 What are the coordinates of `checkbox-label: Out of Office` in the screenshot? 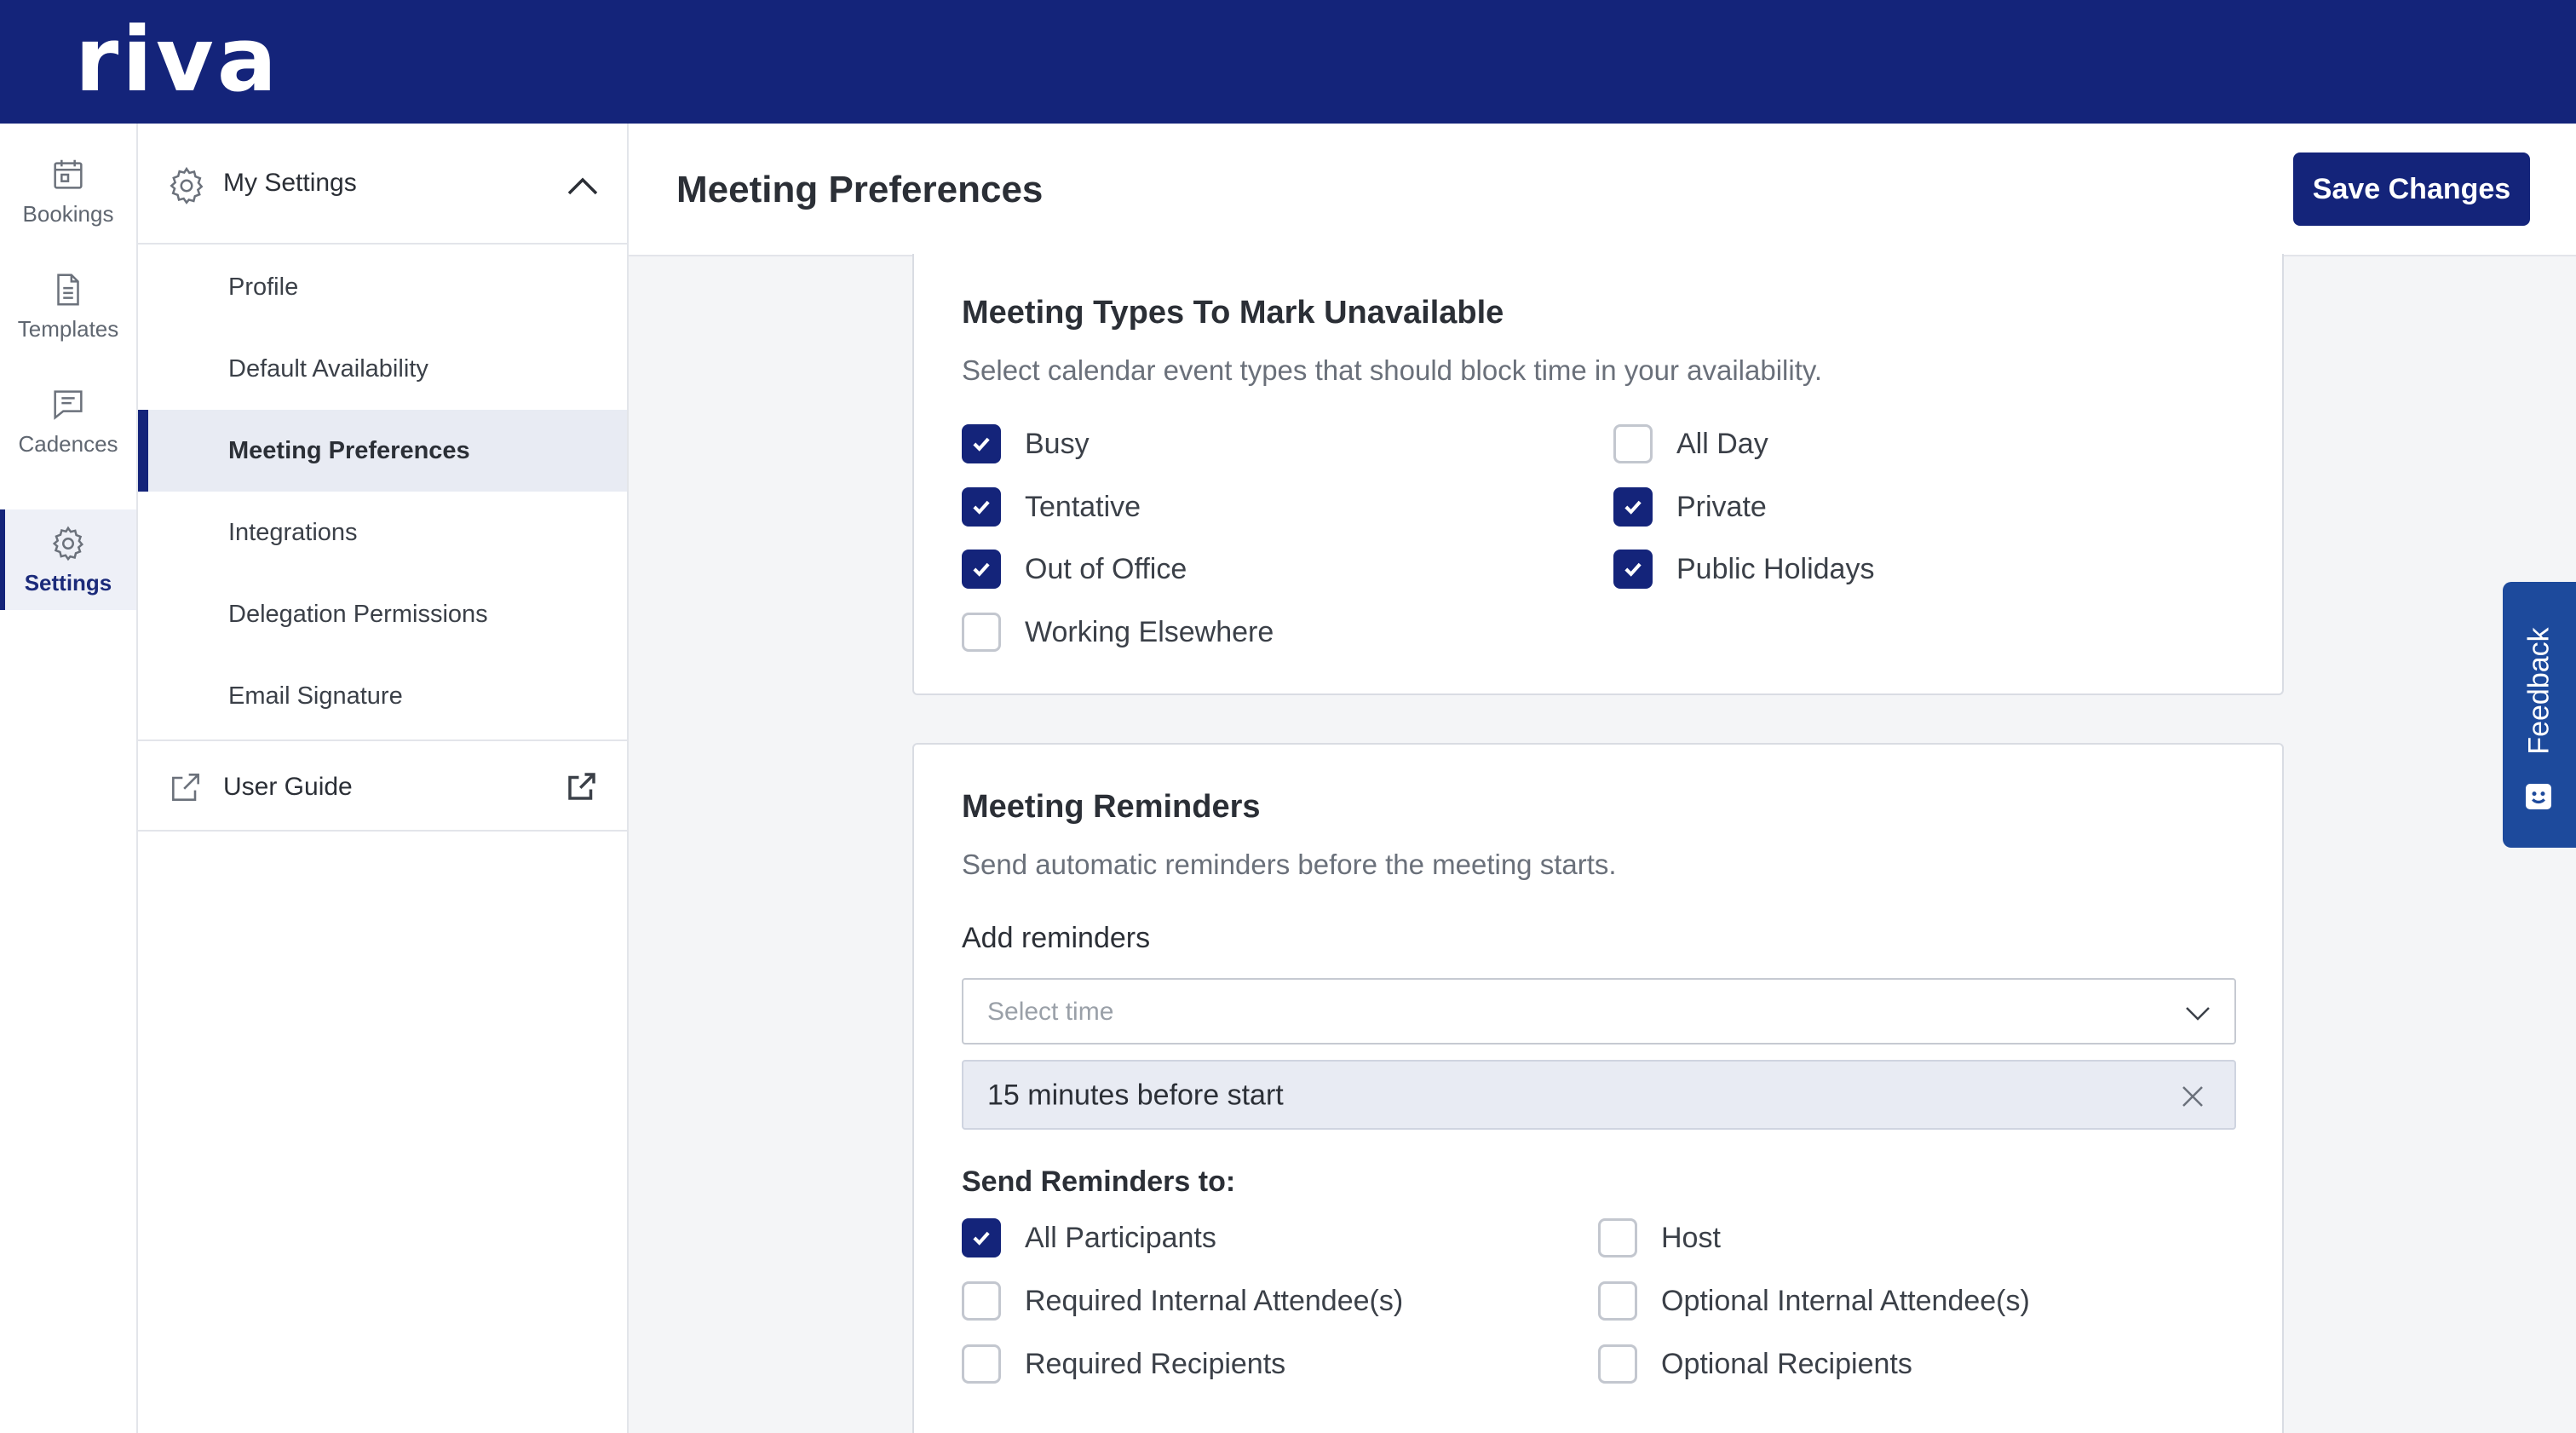 It's located at (1106, 568).